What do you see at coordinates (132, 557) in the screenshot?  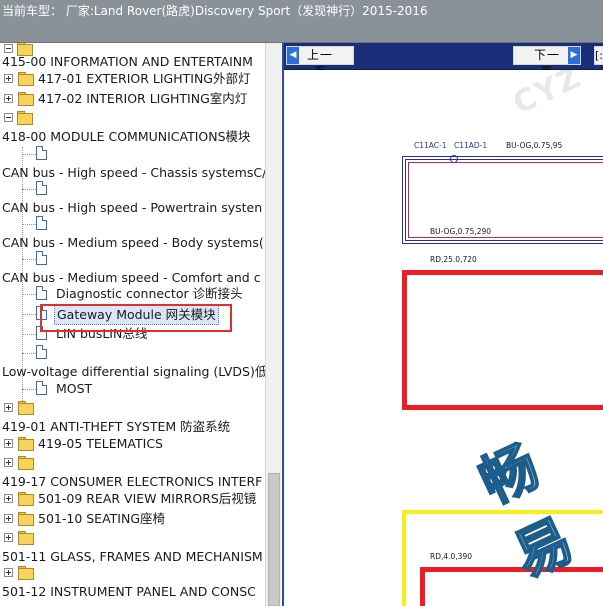 I see `tree-item-label: 501-11 GLASS, FRAMES AND MECHANISM` at bounding box center [132, 557].